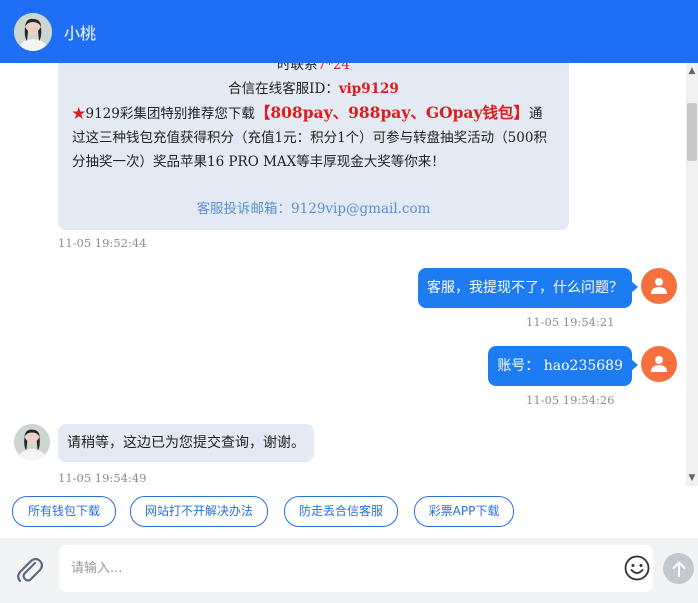 This screenshot has height=603, width=698. I want to click on arrow-up-icon, so click(678, 569).